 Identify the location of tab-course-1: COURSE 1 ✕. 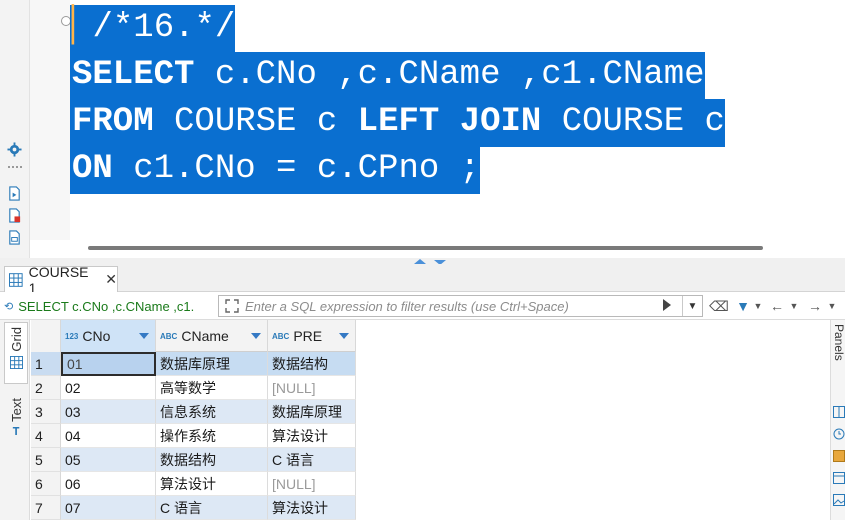
(61, 280).